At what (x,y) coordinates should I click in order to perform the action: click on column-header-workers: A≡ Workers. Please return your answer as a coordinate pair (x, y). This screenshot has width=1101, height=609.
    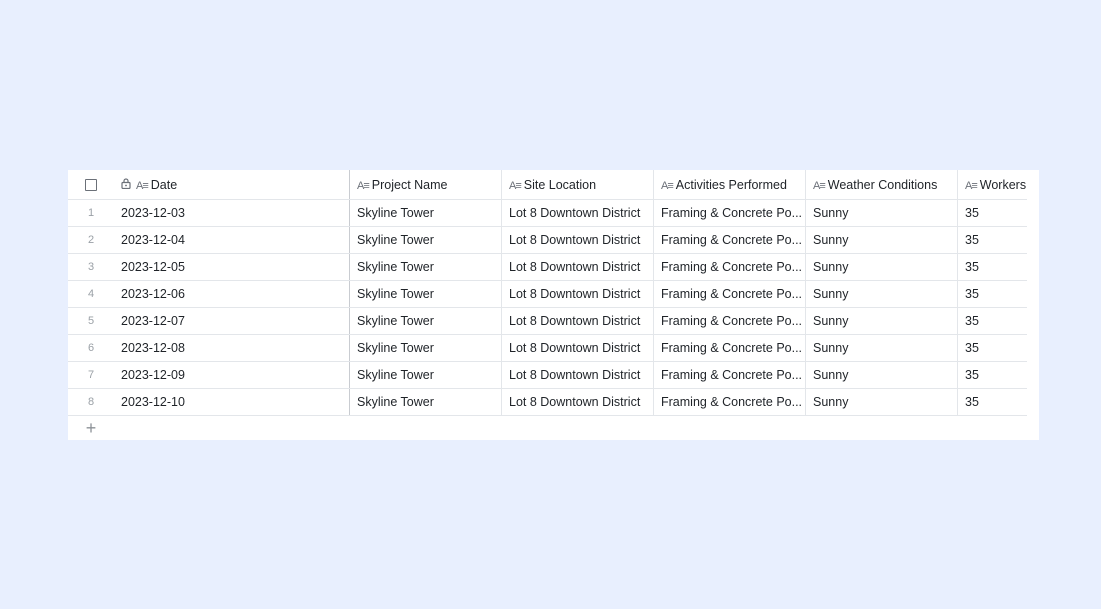
    Looking at the image, I should click on (992, 184).